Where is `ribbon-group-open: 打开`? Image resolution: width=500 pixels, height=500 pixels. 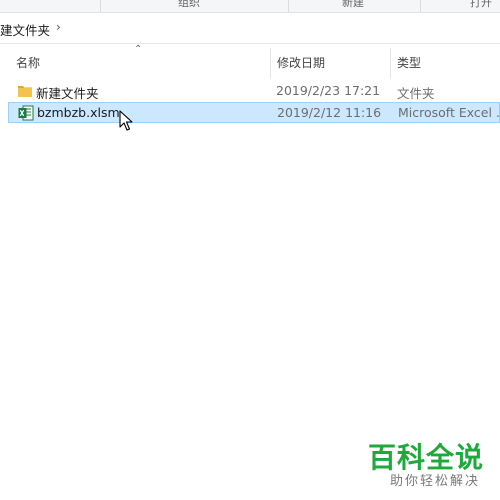 ribbon-group-open: 打开 is located at coordinates (481, 5).